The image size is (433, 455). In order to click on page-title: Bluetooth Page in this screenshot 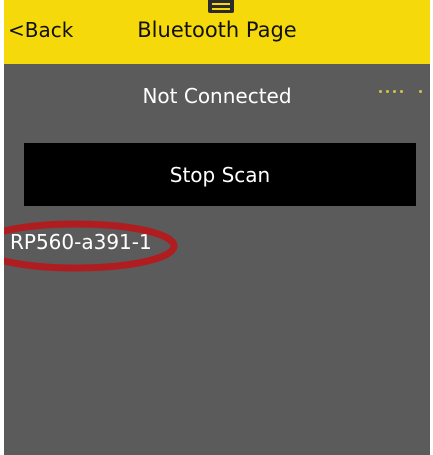, I will do `click(217, 30)`.